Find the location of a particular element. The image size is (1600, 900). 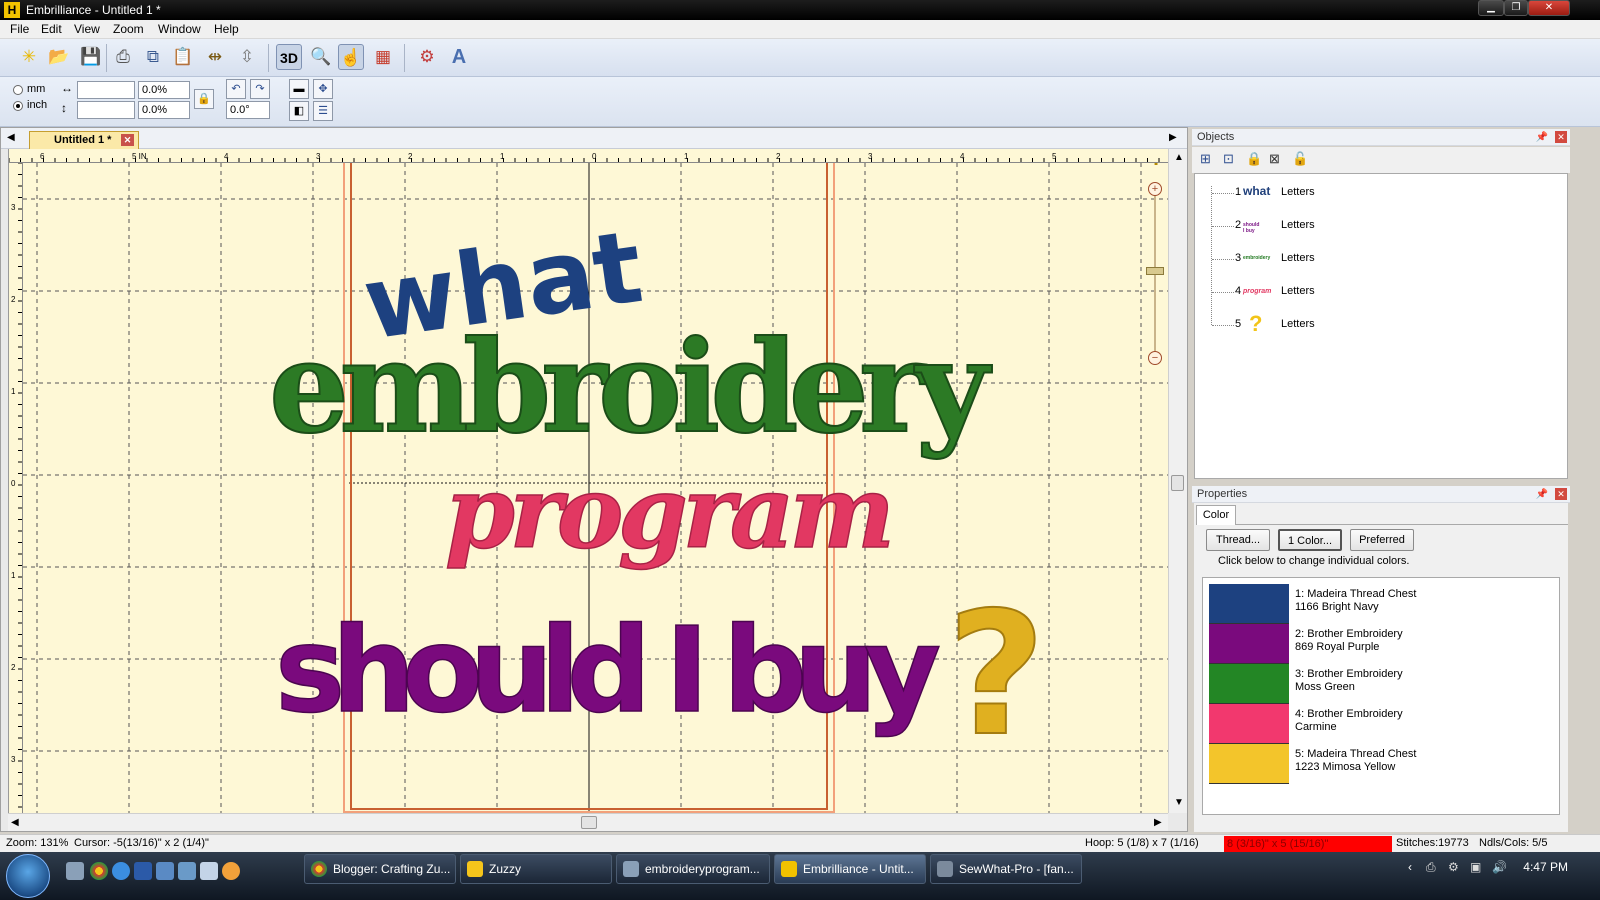

align-left-icon: ◧ is located at coordinates (299, 111).